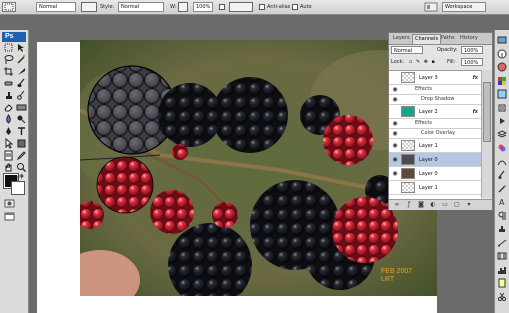 This screenshot has width=509, height=313. I want to click on layer-row-photo: ◉ Layer 0, so click(435, 174).